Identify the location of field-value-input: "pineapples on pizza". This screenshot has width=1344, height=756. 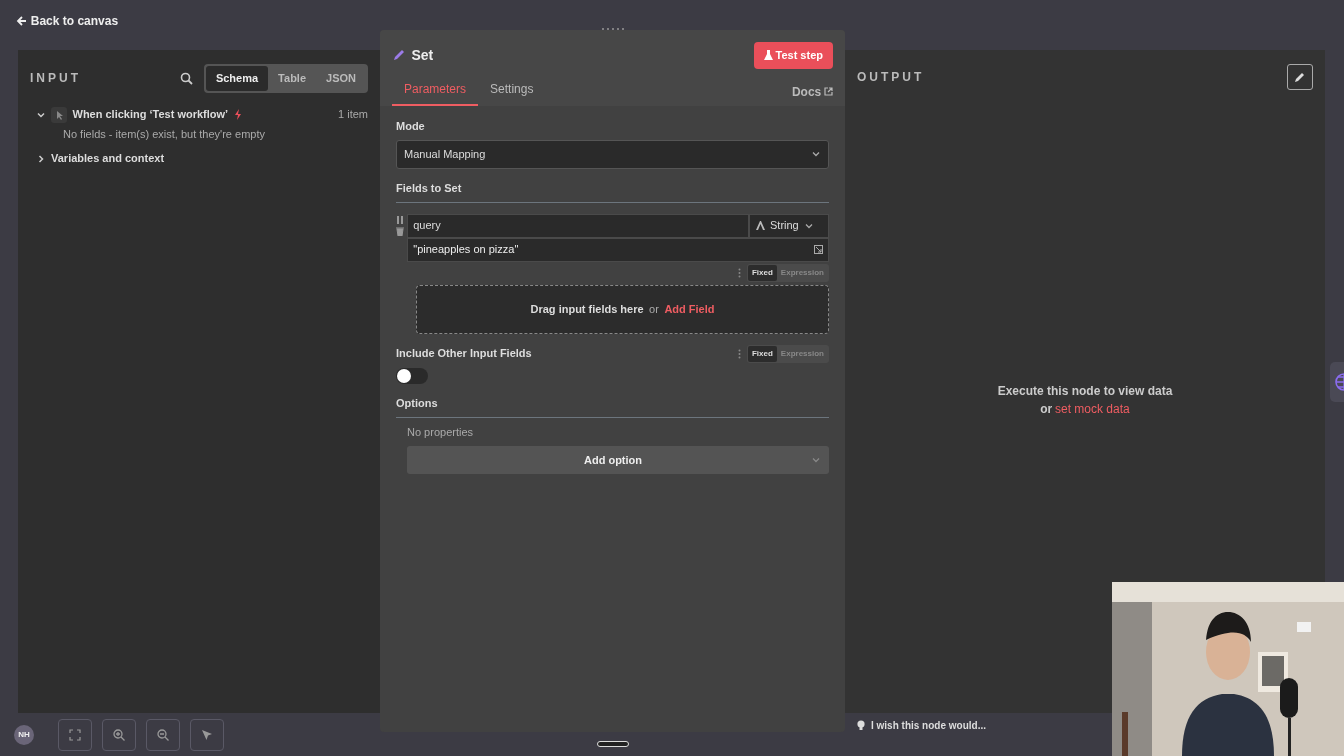
(617, 249).